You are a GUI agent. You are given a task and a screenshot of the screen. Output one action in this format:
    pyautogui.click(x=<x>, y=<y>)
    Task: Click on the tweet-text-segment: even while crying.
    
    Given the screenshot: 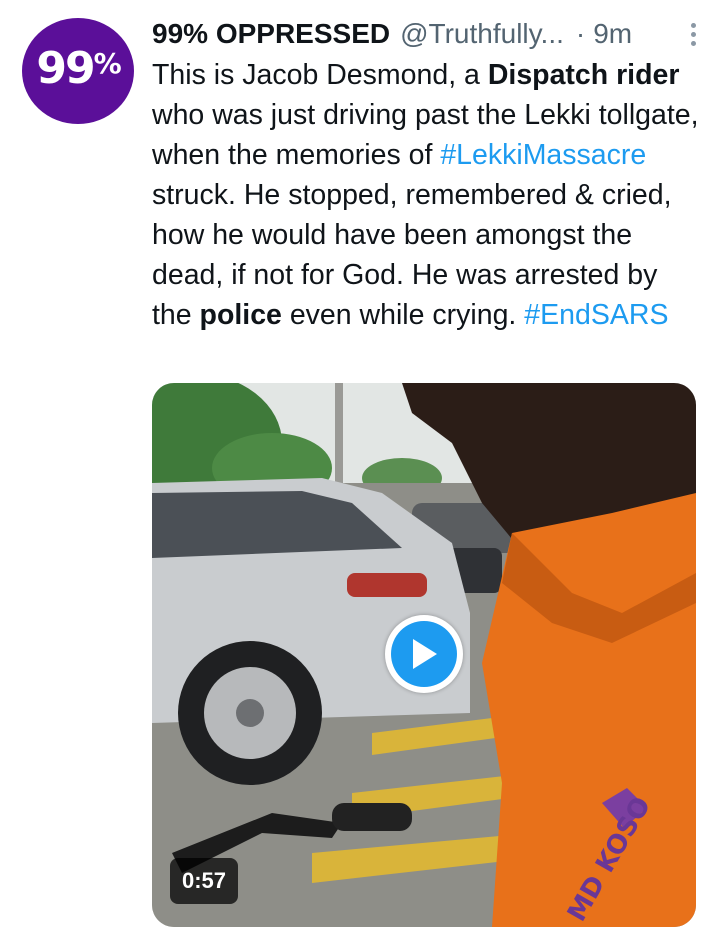 What is the action you would take?
    pyautogui.click(x=403, y=315)
    